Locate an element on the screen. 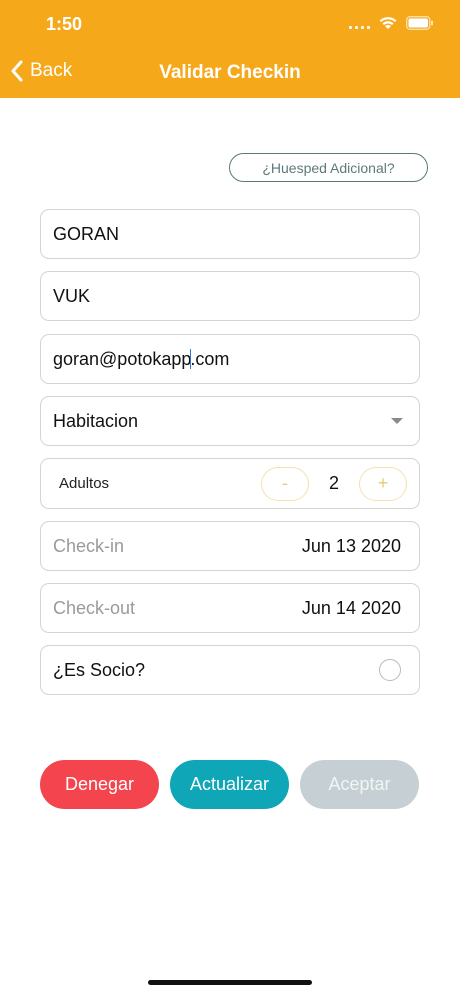 This screenshot has height=996, width=460. email-value-end: .com is located at coordinates (210, 358).